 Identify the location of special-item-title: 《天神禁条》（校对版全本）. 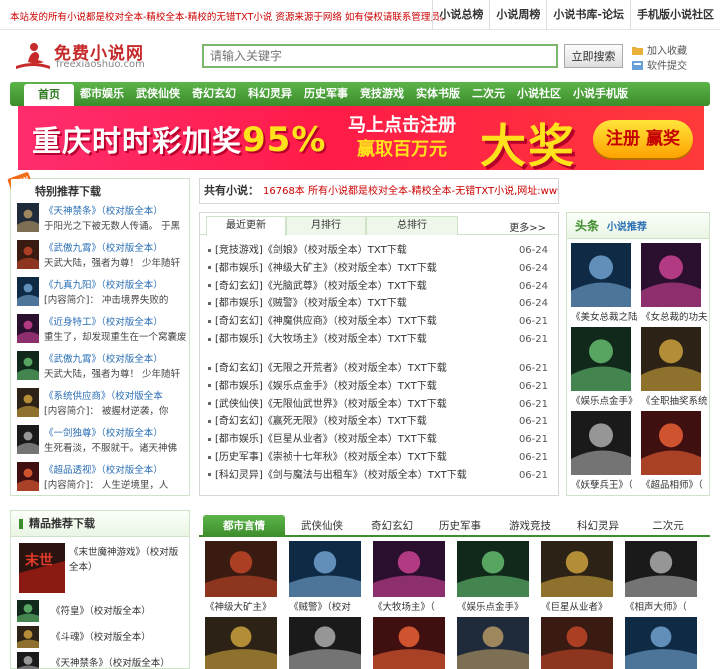
(103, 210).